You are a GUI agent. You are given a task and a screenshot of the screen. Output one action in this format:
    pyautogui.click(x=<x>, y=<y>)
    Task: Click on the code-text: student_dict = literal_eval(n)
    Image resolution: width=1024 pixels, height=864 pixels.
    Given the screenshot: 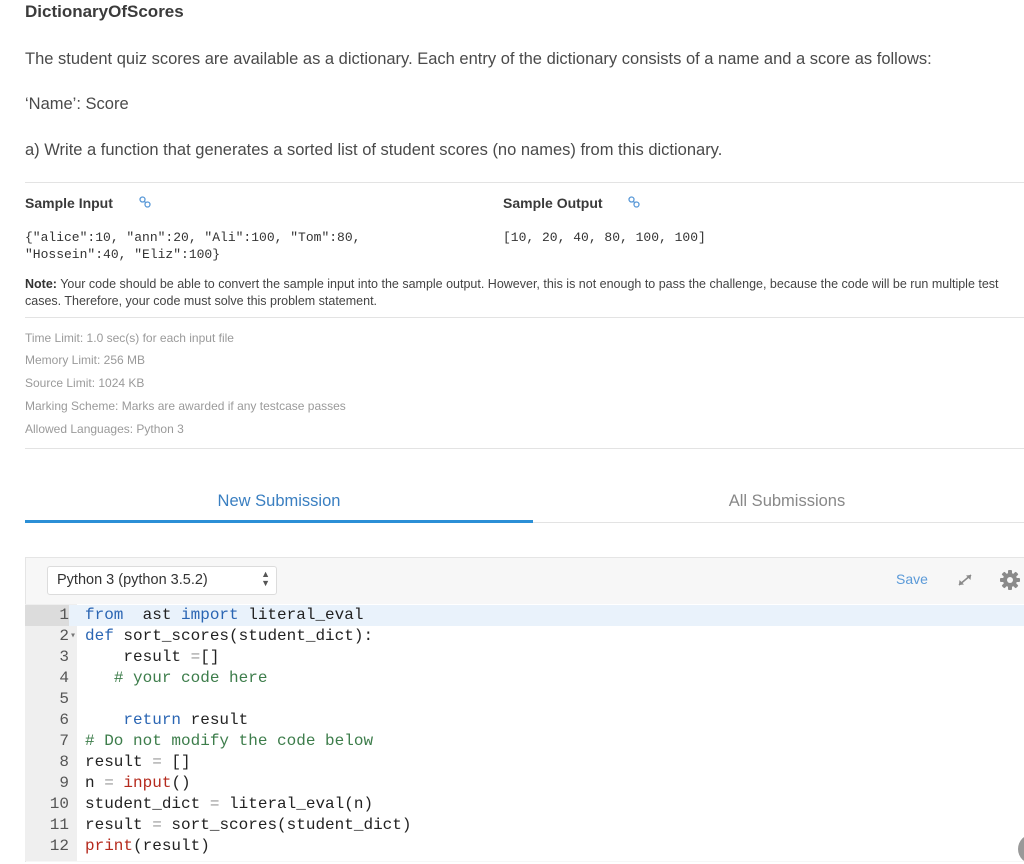 What is the action you would take?
    pyautogui.click(x=229, y=804)
    